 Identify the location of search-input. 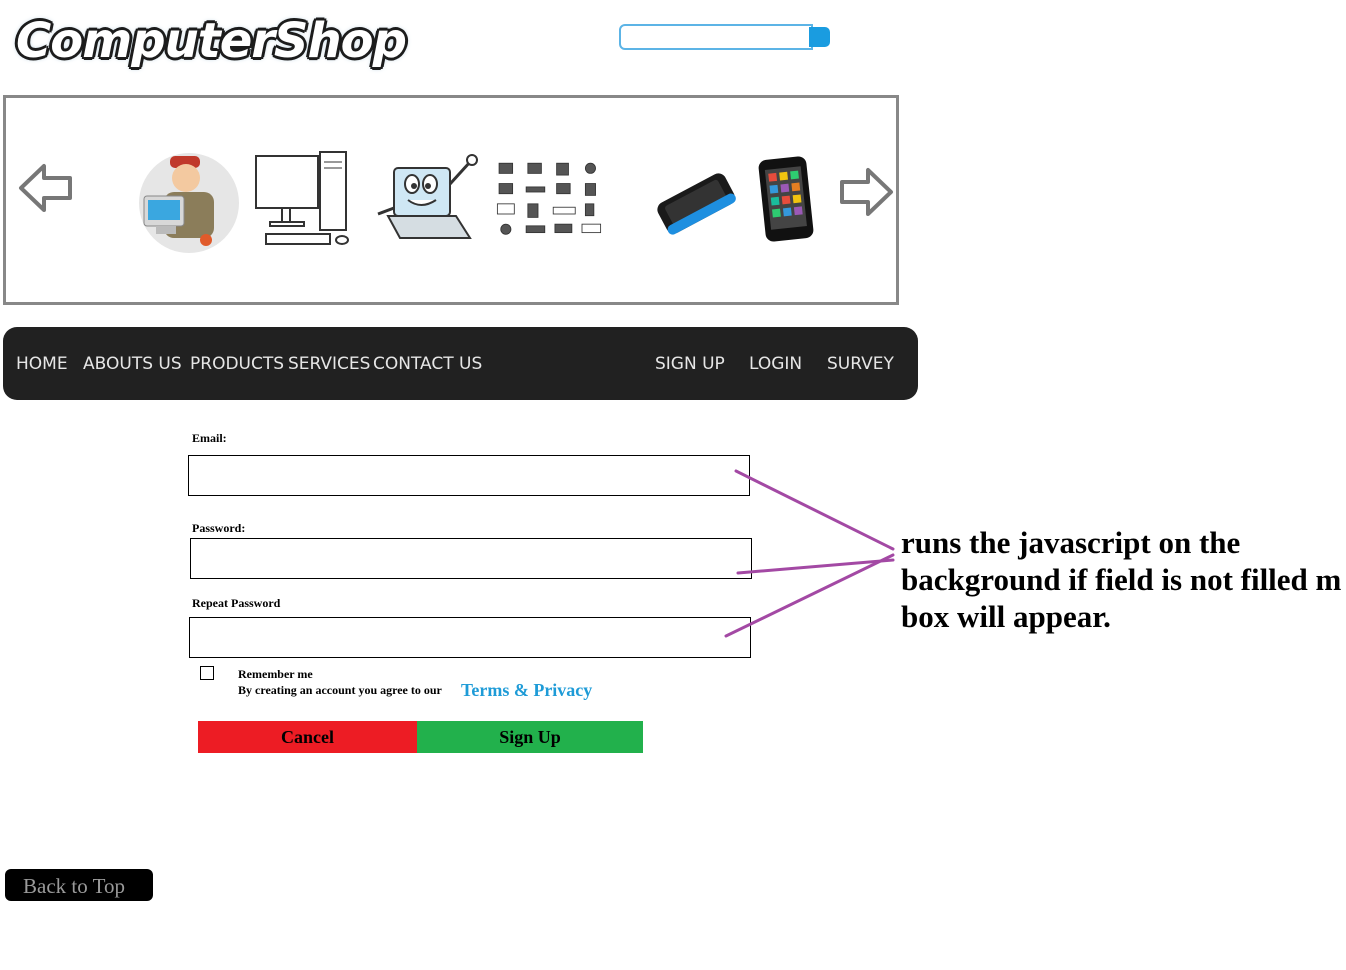
(716, 37).